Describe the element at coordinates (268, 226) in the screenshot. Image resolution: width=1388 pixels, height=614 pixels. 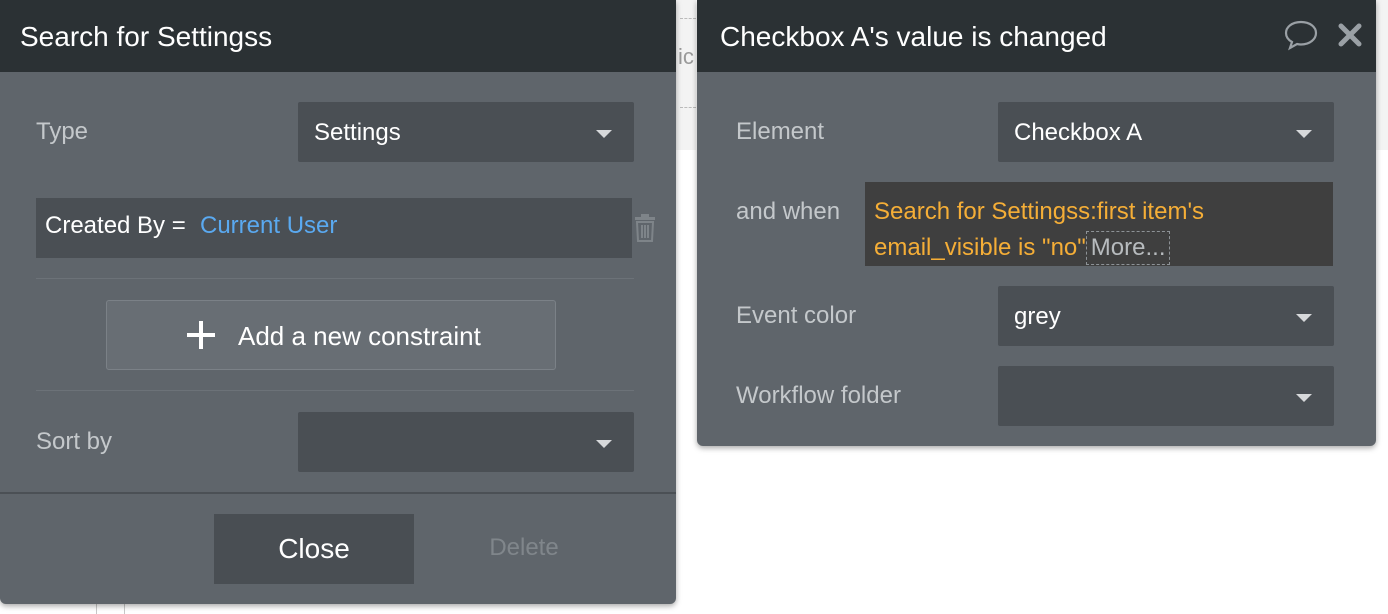
I see `constraint-value: Current User` at that location.